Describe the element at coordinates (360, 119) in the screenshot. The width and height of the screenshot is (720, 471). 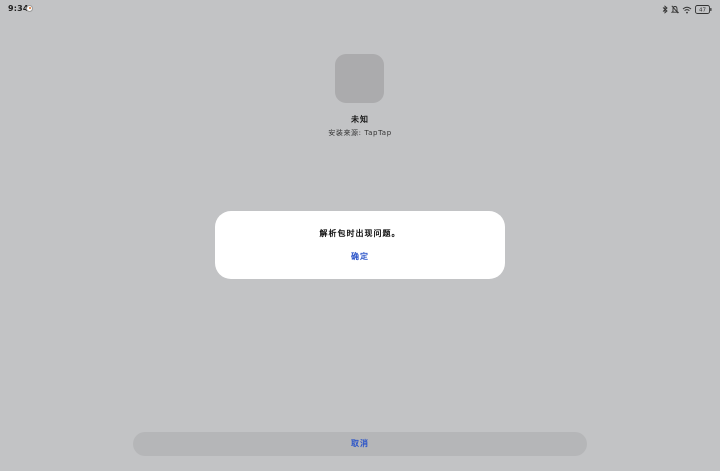
I see `app-name: 未知` at that location.